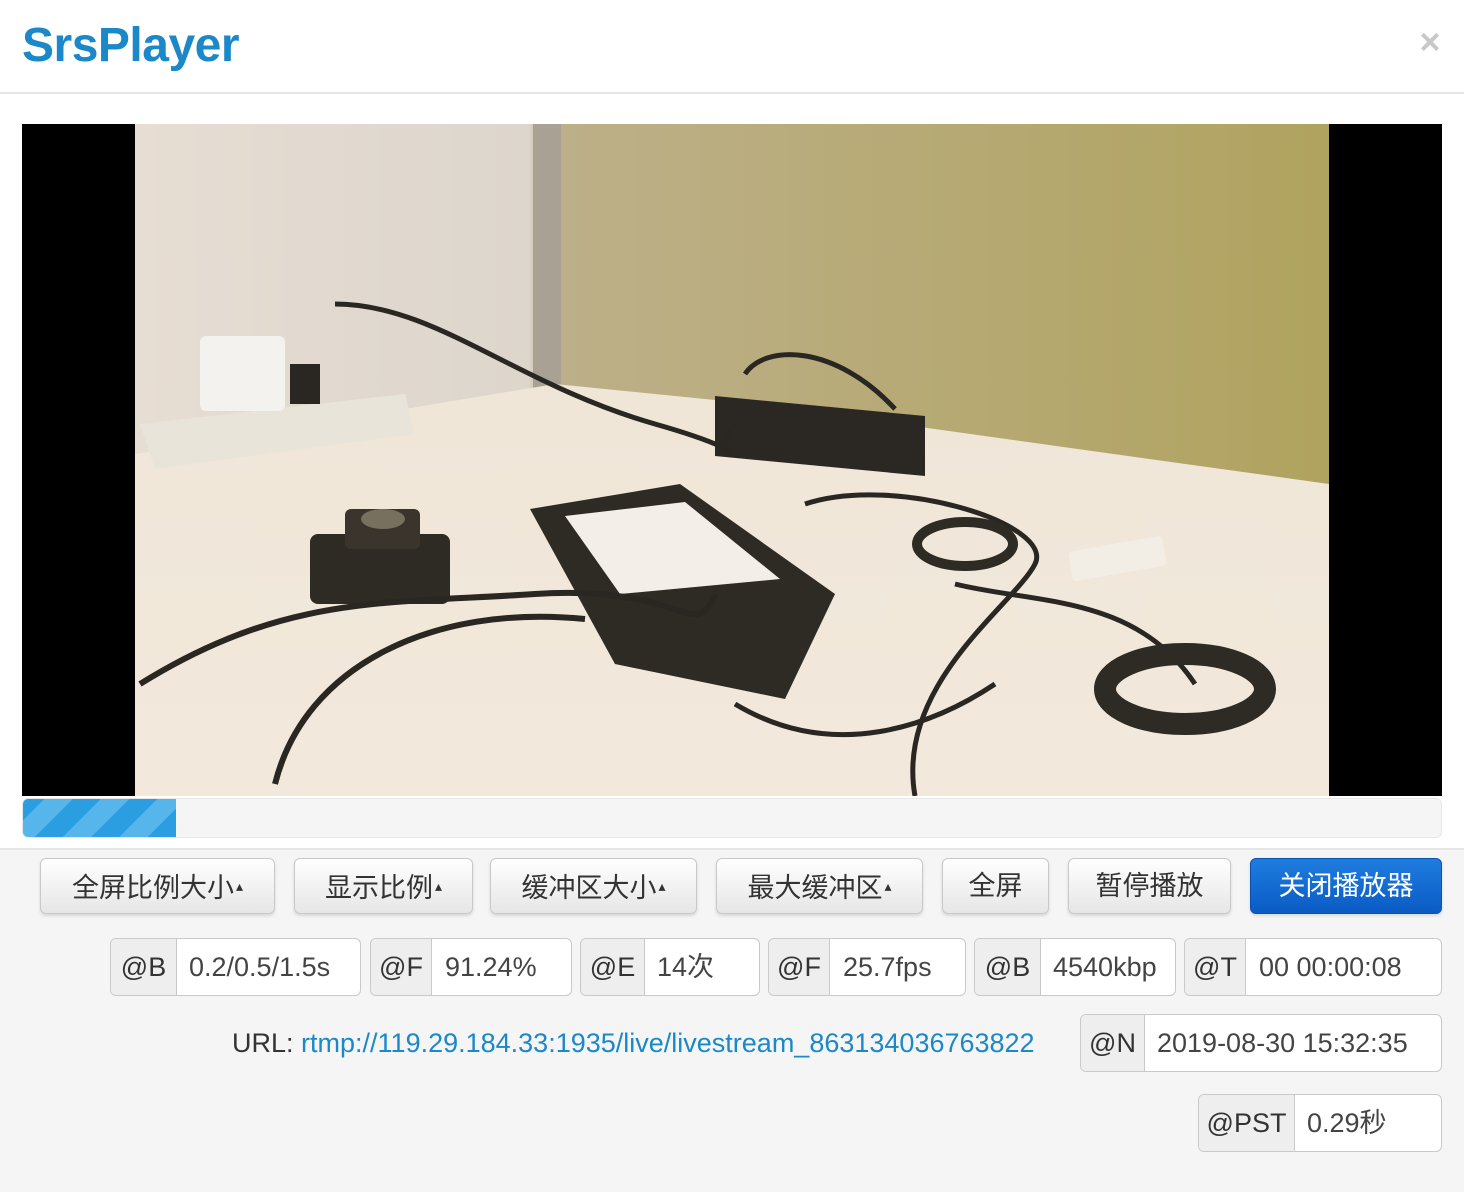 The width and height of the screenshot is (1464, 1192). What do you see at coordinates (383, 886) in the screenshot?
I see `display-ratio-button: 显示比例 ▴` at bounding box center [383, 886].